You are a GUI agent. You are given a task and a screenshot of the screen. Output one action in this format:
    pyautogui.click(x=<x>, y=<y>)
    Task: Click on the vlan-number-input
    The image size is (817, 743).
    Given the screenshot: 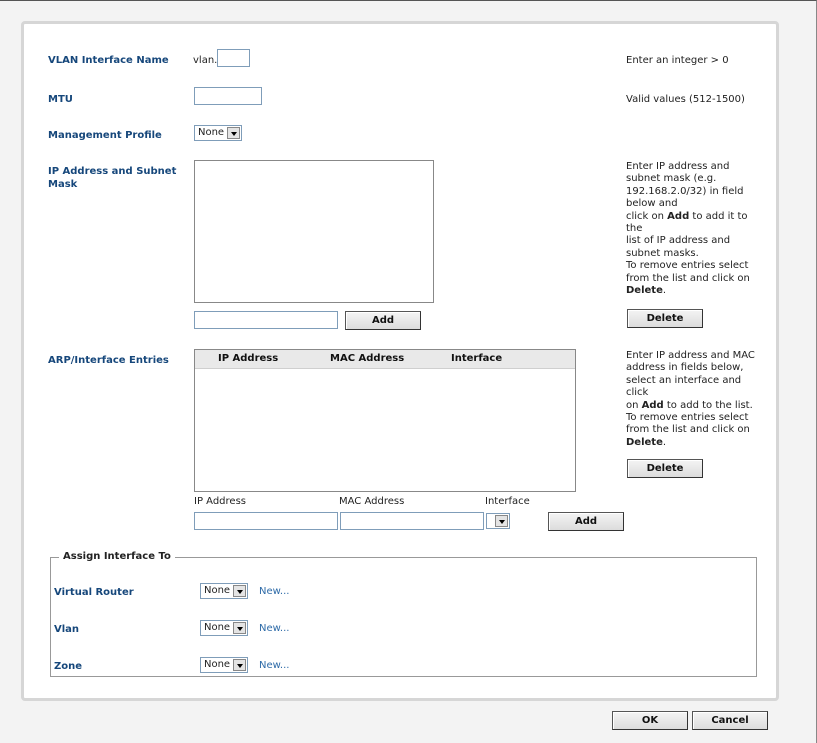 What is the action you would take?
    pyautogui.click(x=233, y=58)
    